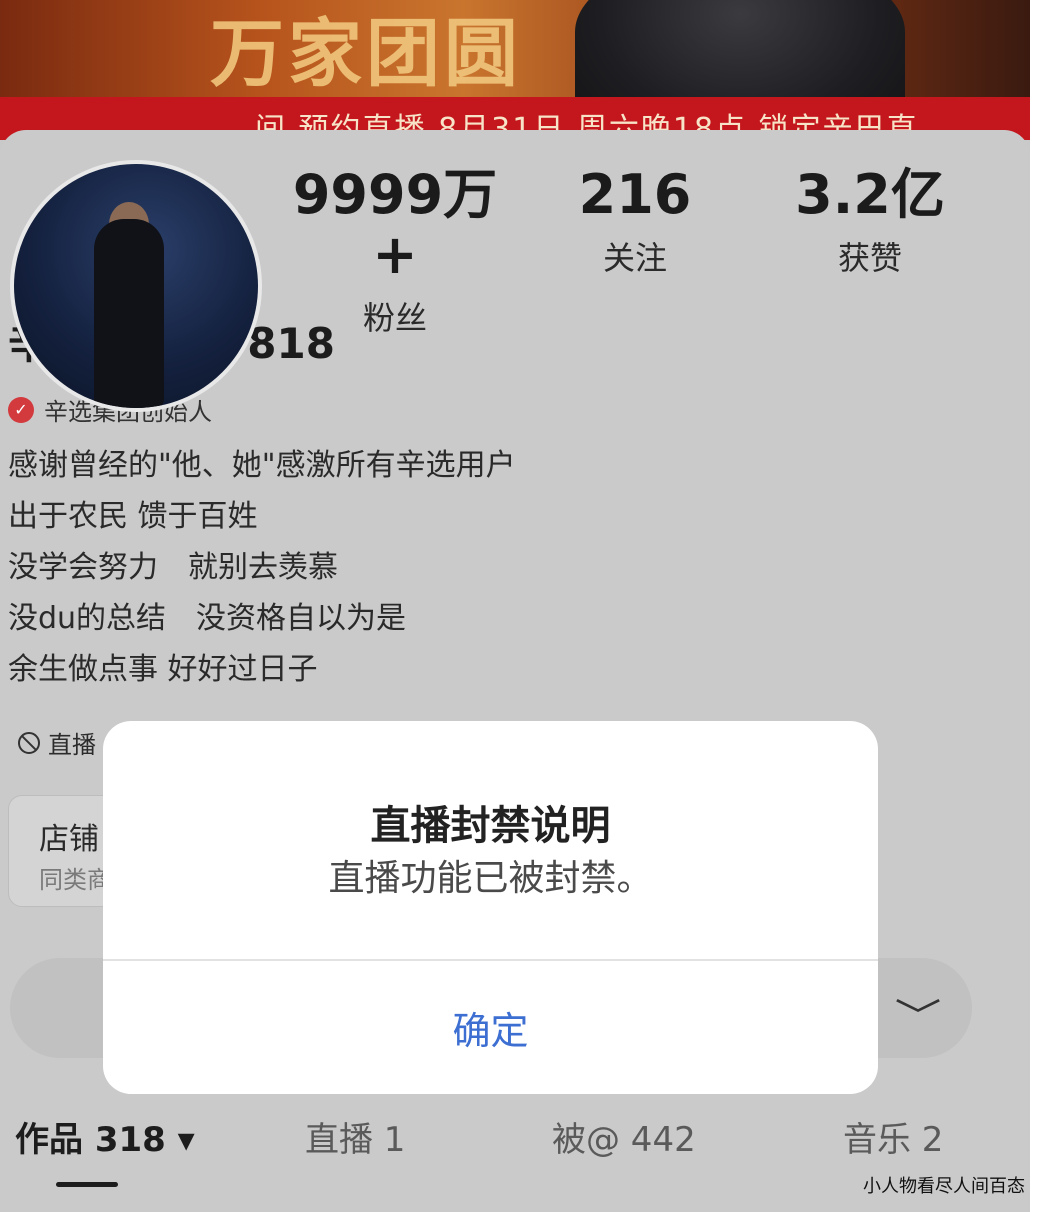 The image size is (1037, 1212). Describe the element at coordinates (69, 839) in the screenshot. I see `shop-card-title: 店铺` at that location.